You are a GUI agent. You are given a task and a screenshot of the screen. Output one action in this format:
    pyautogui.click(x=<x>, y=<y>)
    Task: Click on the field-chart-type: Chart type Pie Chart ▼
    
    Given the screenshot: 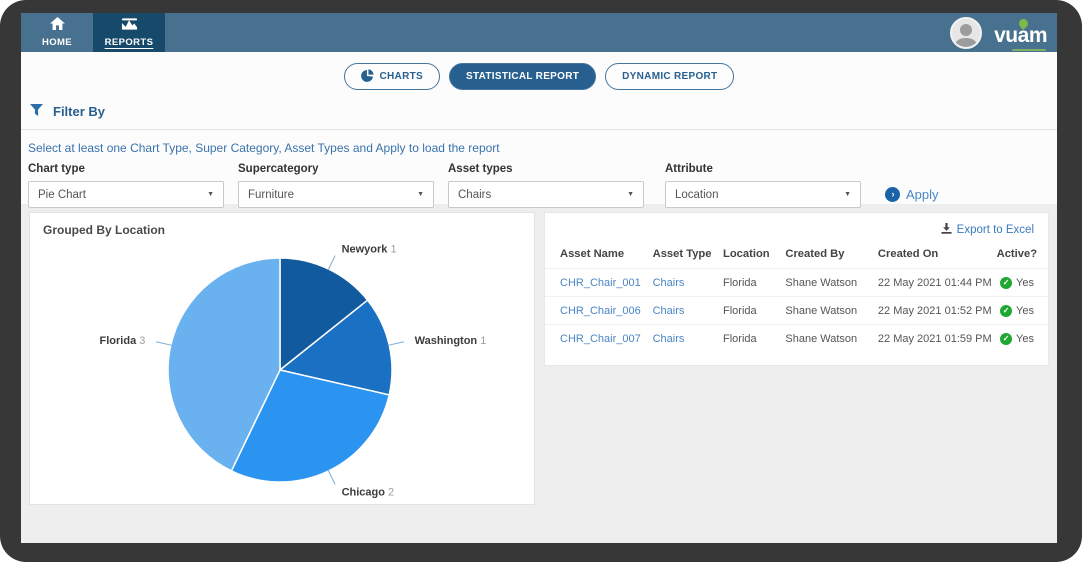 What is the action you would take?
    pyautogui.click(x=126, y=185)
    